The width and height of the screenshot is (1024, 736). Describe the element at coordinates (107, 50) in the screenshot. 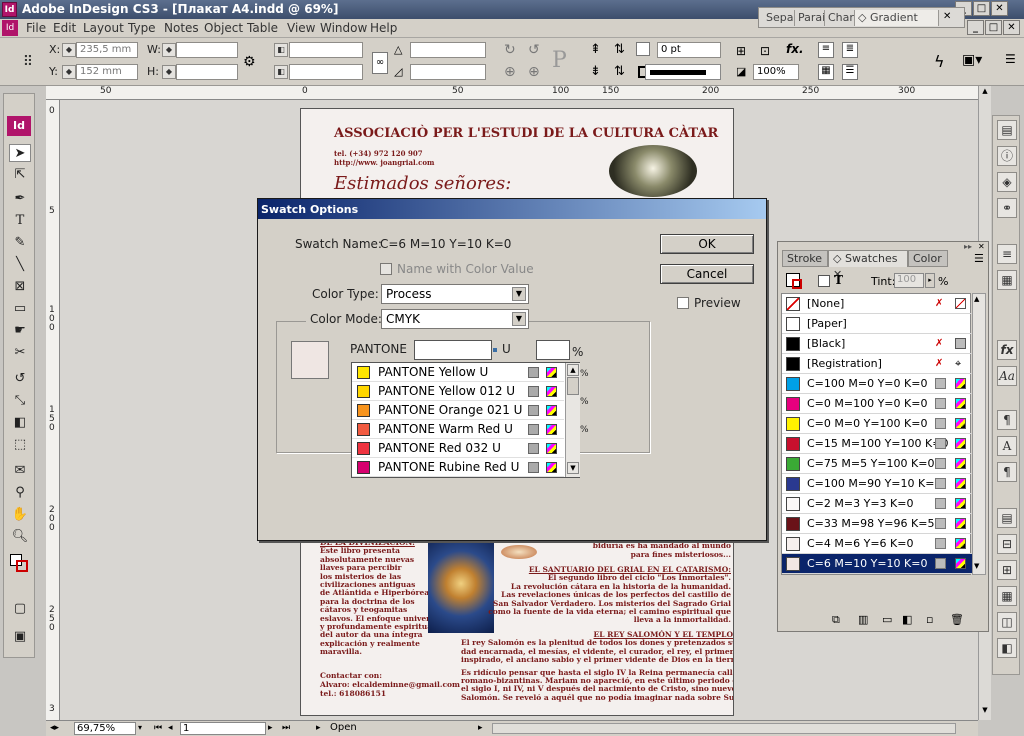

I see `x-input: 235,5 mm` at that location.